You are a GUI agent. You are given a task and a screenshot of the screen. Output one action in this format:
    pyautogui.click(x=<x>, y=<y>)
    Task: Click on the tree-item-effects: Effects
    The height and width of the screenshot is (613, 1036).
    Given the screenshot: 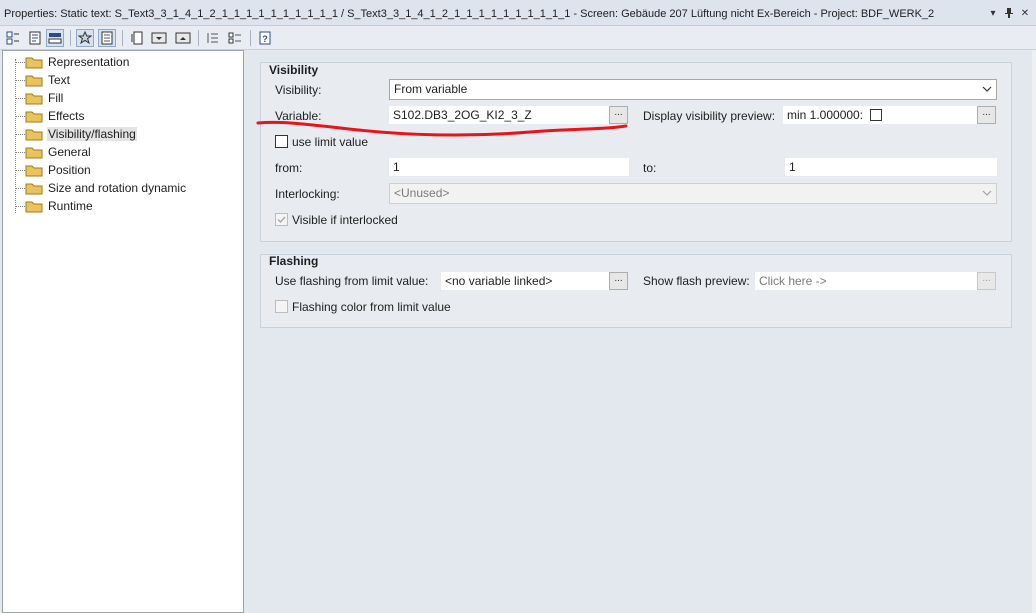 What is the action you would take?
    pyautogui.click(x=123, y=116)
    